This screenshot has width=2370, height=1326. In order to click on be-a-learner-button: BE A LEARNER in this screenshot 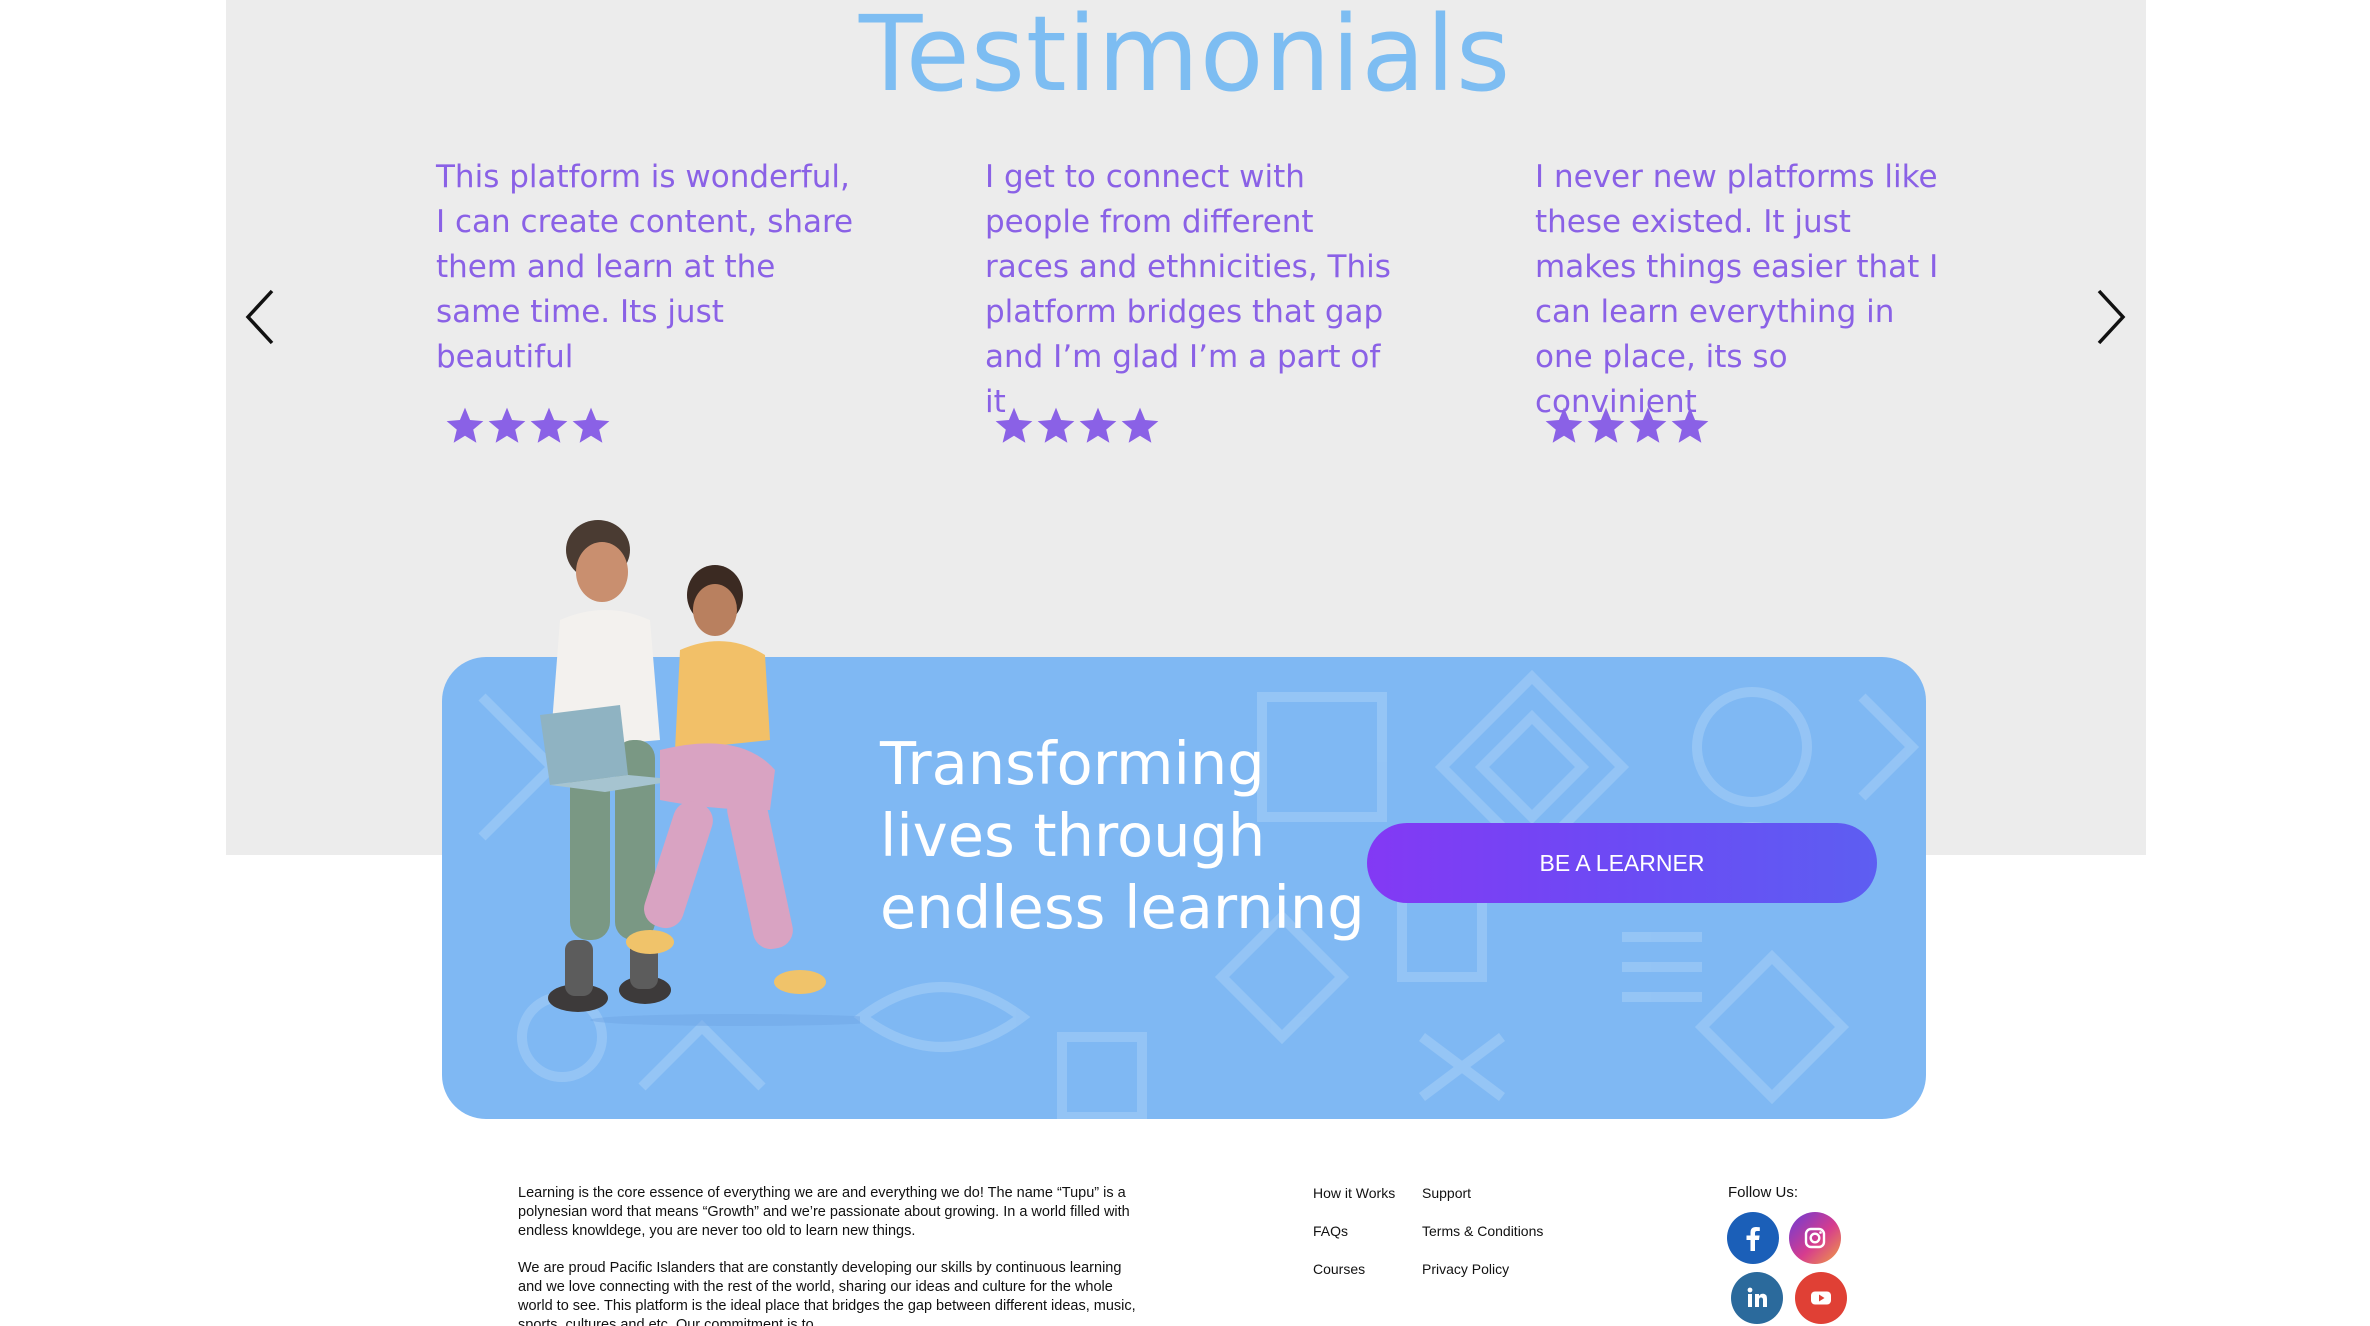, I will do `click(1622, 863)`.